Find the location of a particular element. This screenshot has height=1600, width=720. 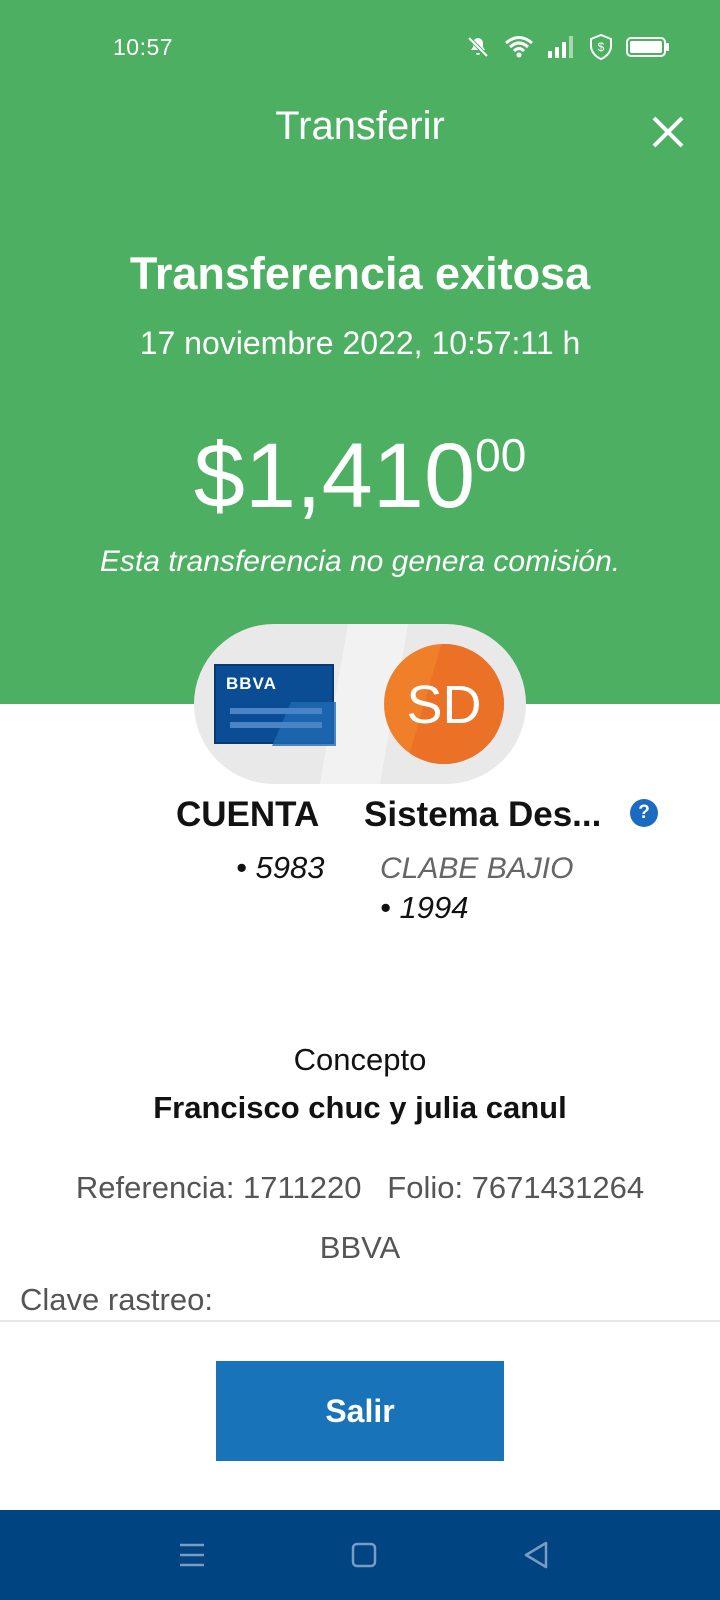

menu-icon is located at coordinates (192, 1555).